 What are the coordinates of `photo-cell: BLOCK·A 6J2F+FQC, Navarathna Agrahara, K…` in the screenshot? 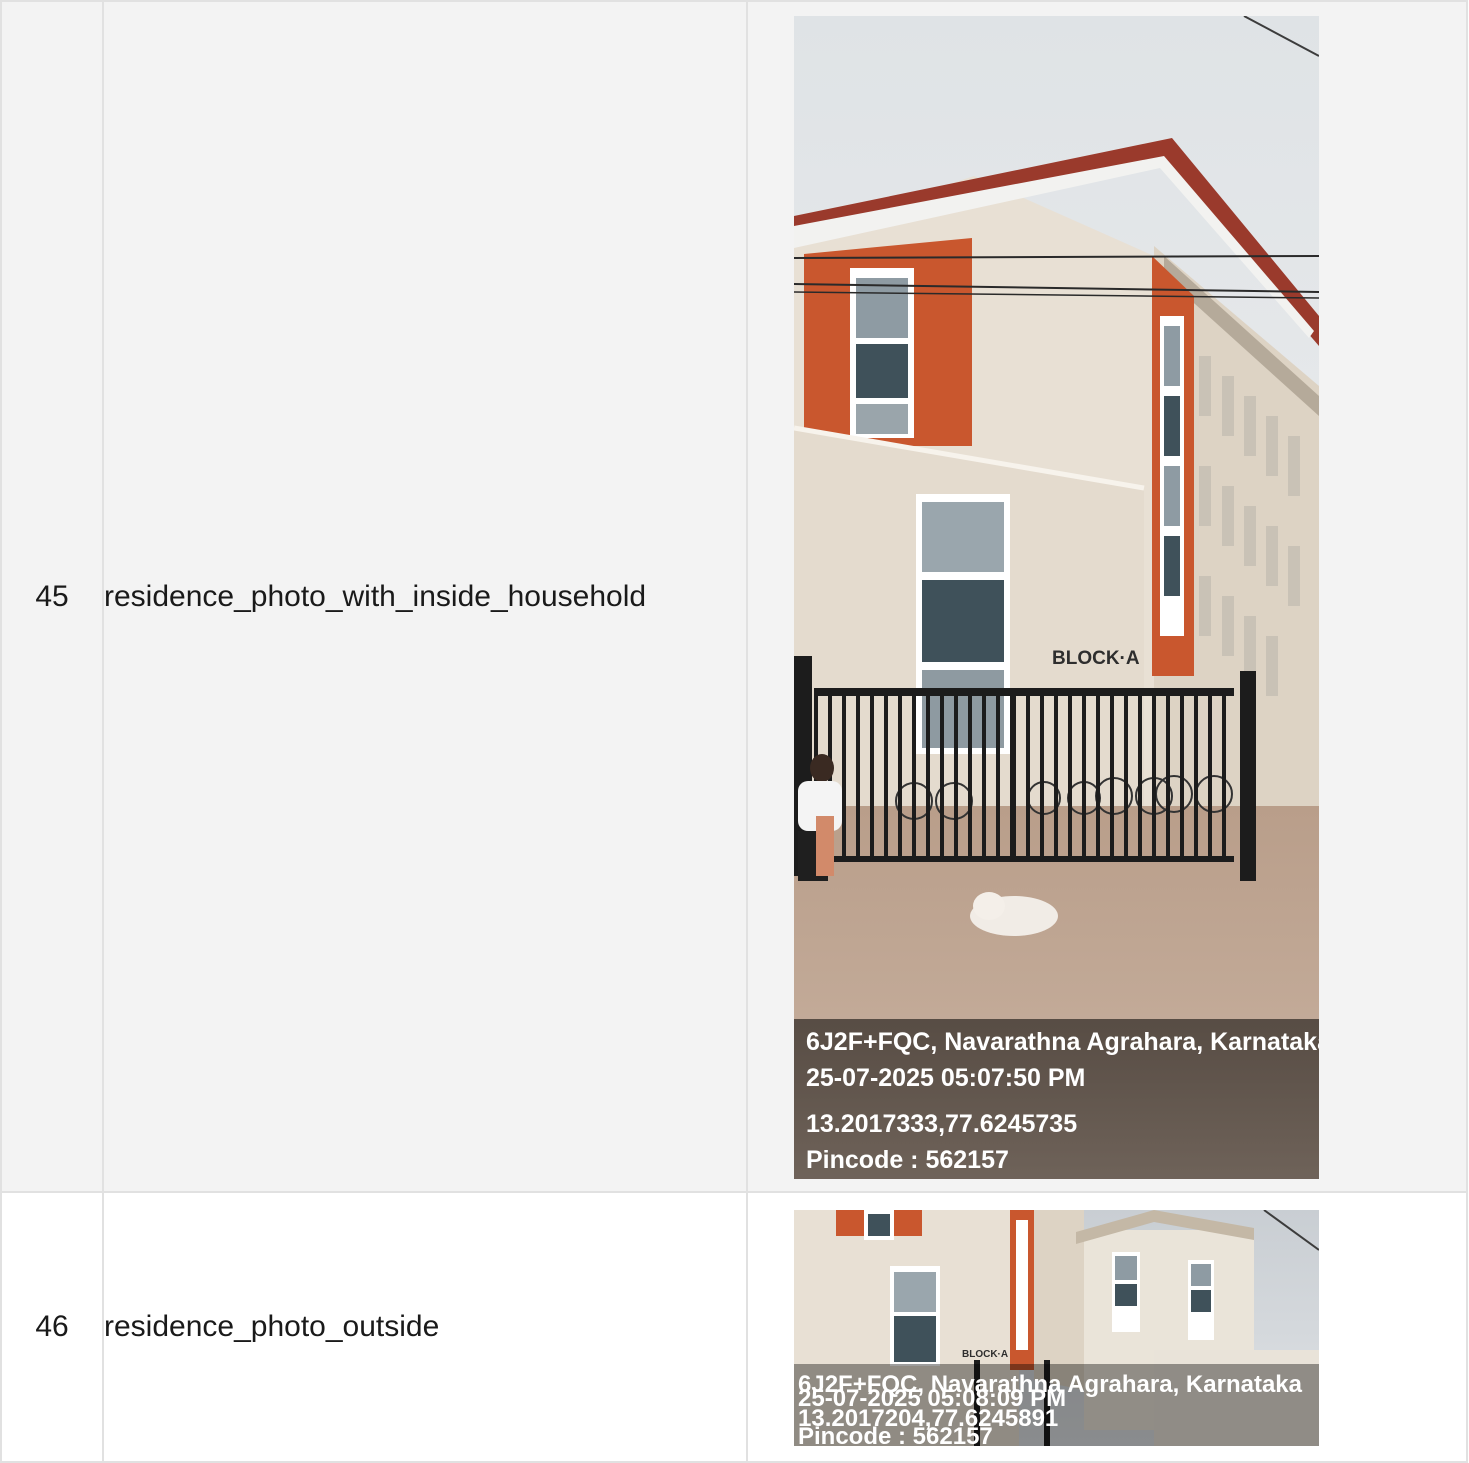 It's located at (1107, 1327).